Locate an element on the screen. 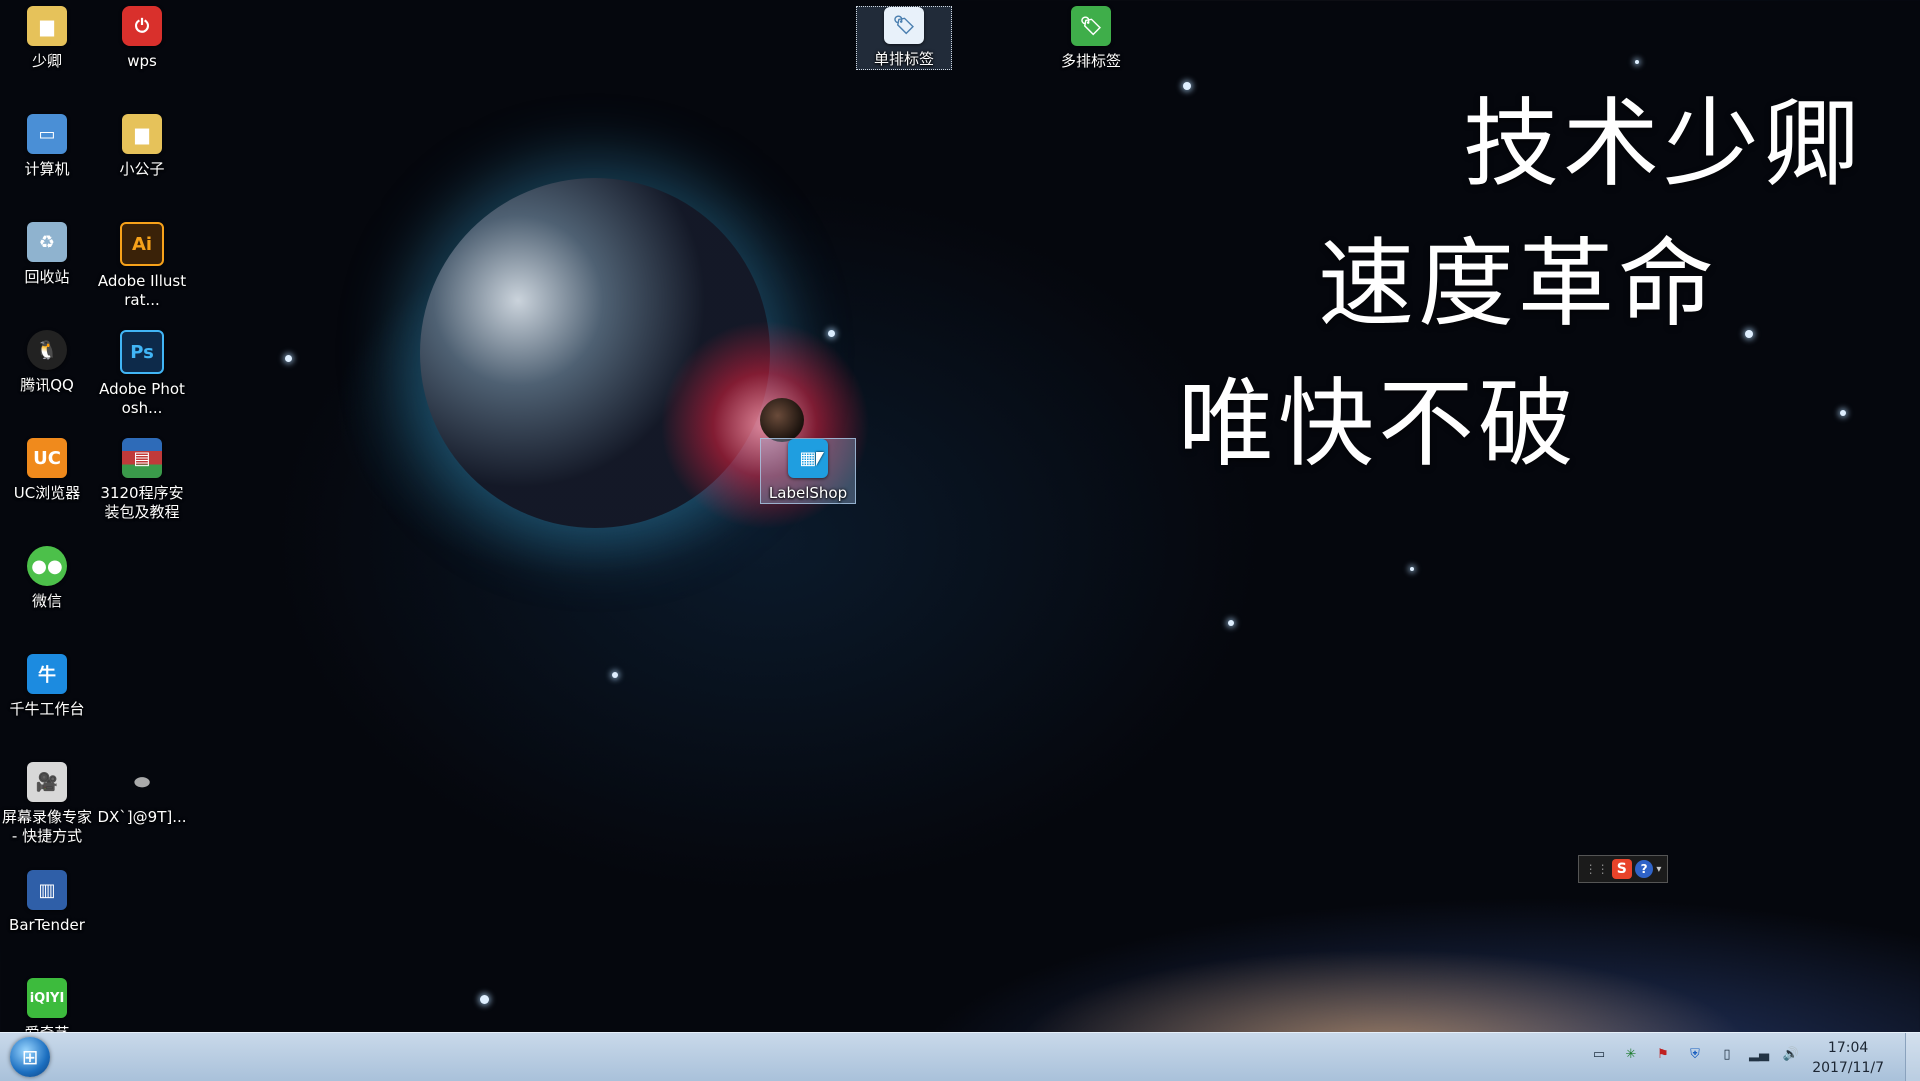  desktop-icon-label: 多排标签 is located at coordinates (1090, 61).